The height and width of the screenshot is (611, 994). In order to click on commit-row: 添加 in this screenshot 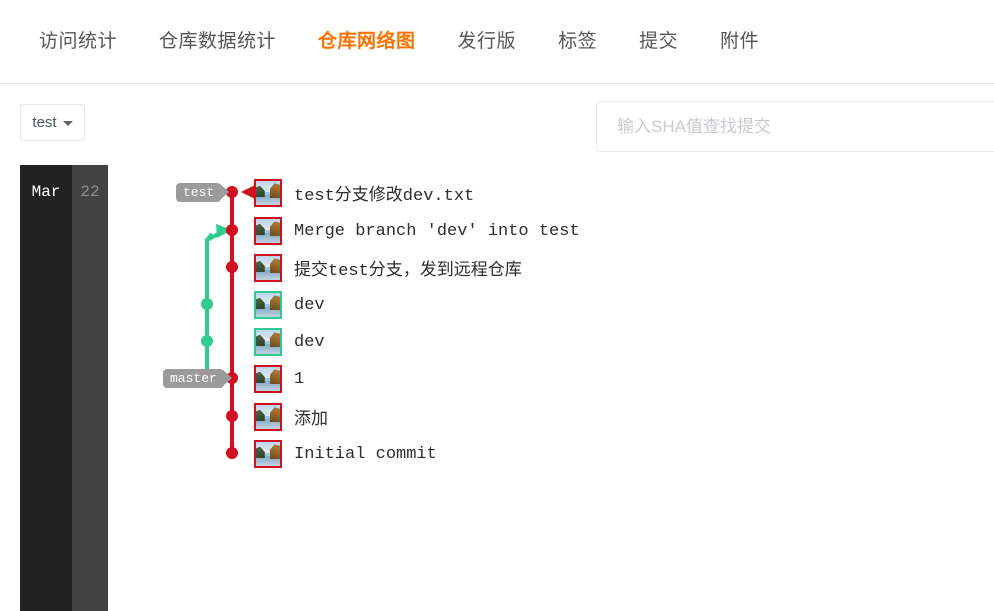, I will do `click(291, 417)`.